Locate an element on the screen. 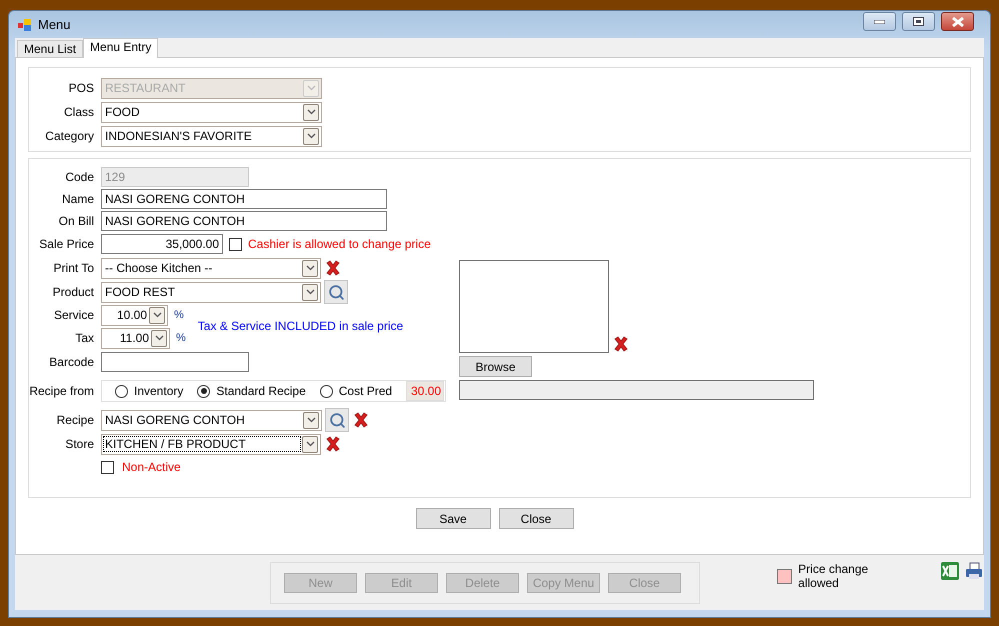  name-field: NASI GORENG CONTOH is located at coordinates (244, 199).